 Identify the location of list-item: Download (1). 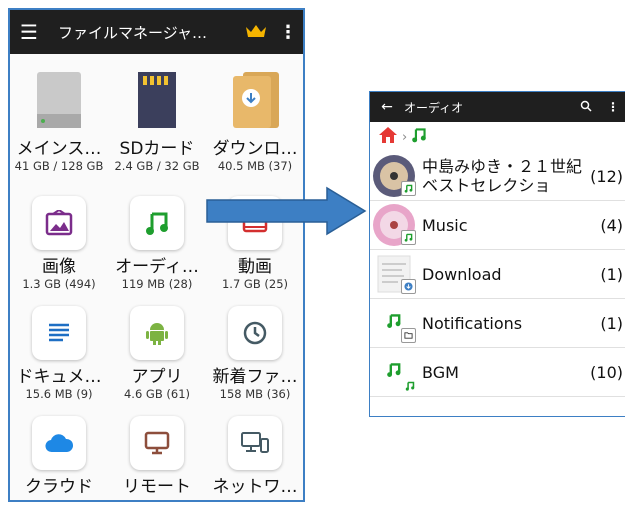
(497, 274).